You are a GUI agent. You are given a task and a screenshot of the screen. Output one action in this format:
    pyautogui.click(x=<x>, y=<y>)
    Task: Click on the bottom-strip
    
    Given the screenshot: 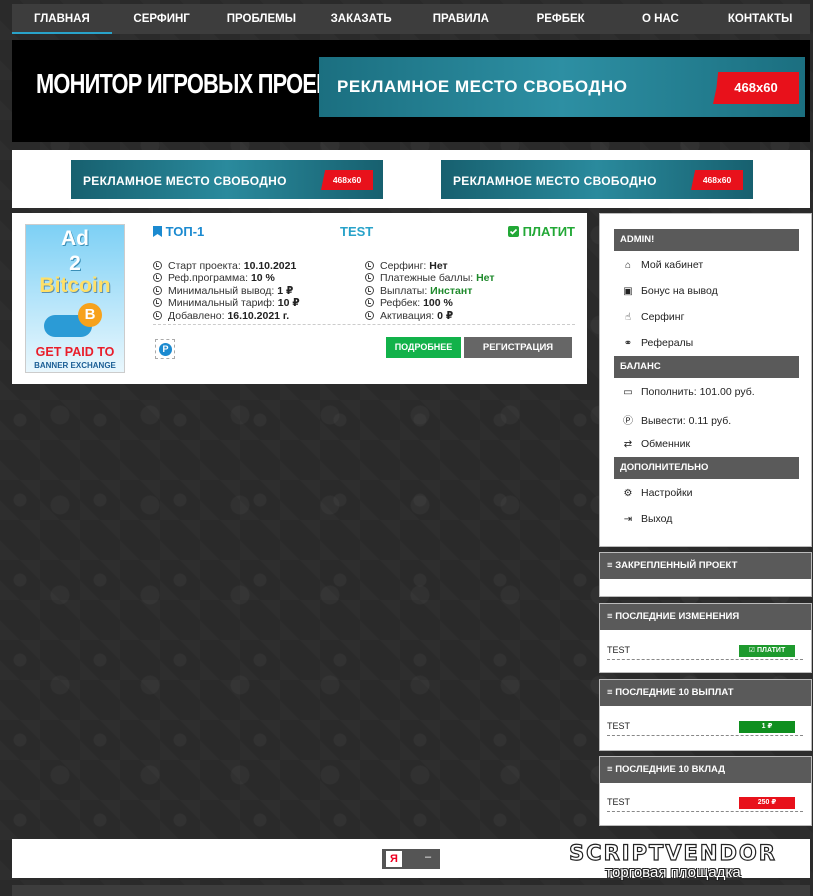 What is the action you would take?
    pyautogui.click(x=411, y=890)
    